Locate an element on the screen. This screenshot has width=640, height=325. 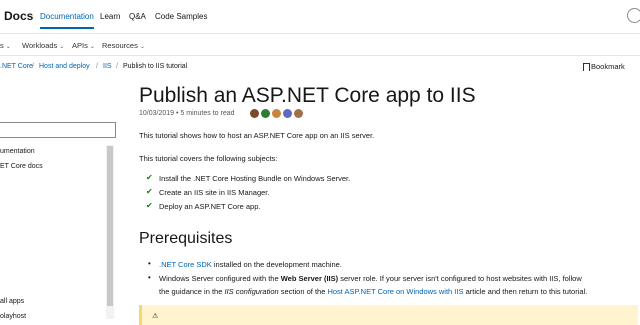
sidebar-item-all-apps: all apps is located at coordinates (12, 301).